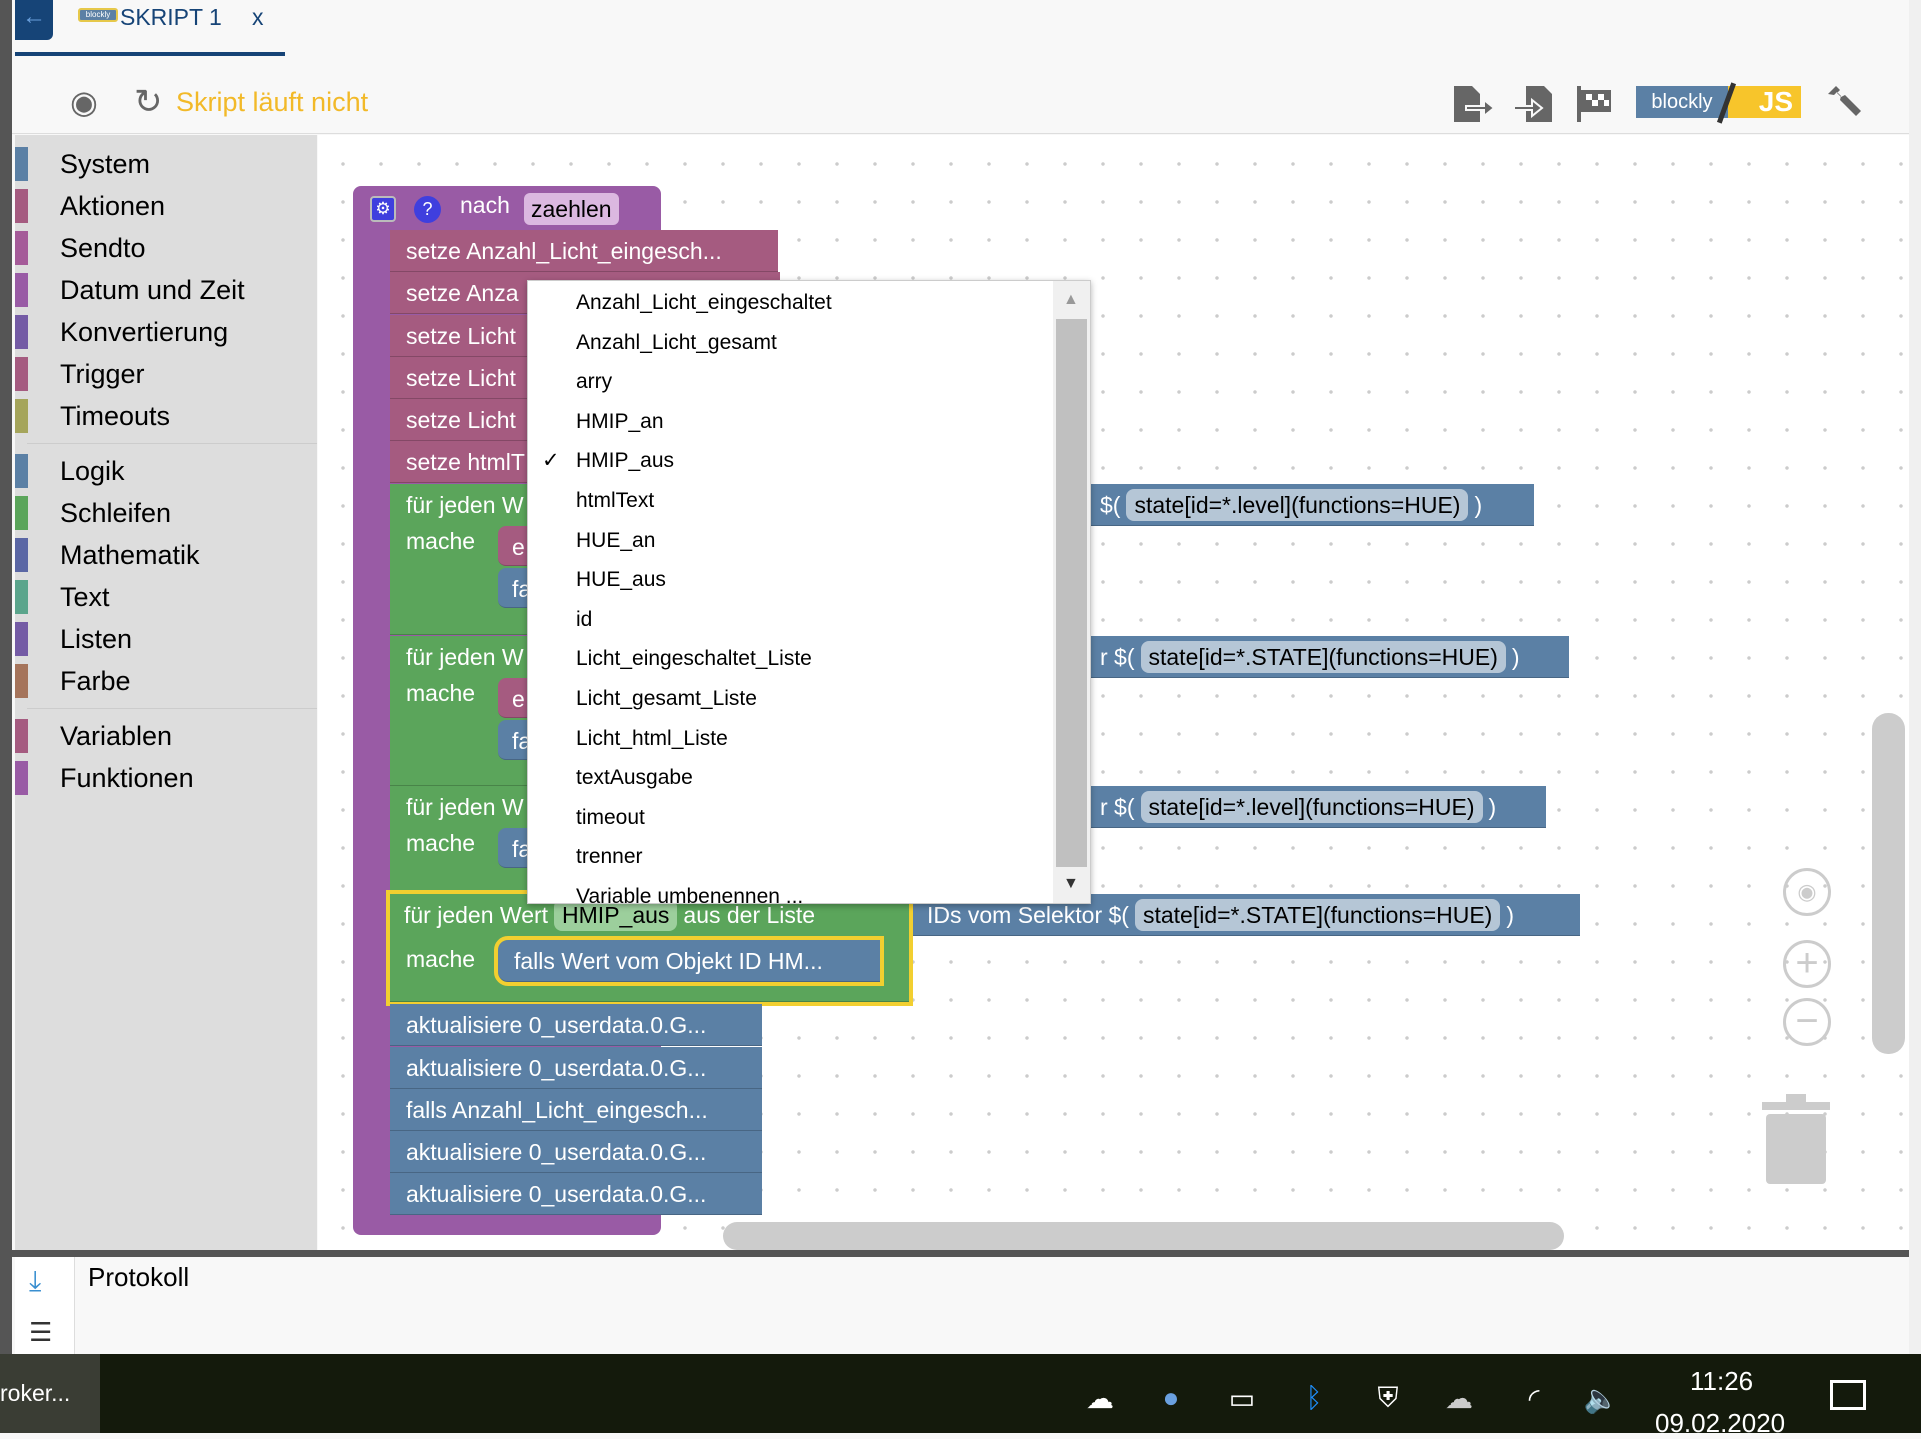  What do you see at coordinates (1594, 107) in the screenshot?
I see `checkered-flag-icon` at bounding box center [1594, 107].